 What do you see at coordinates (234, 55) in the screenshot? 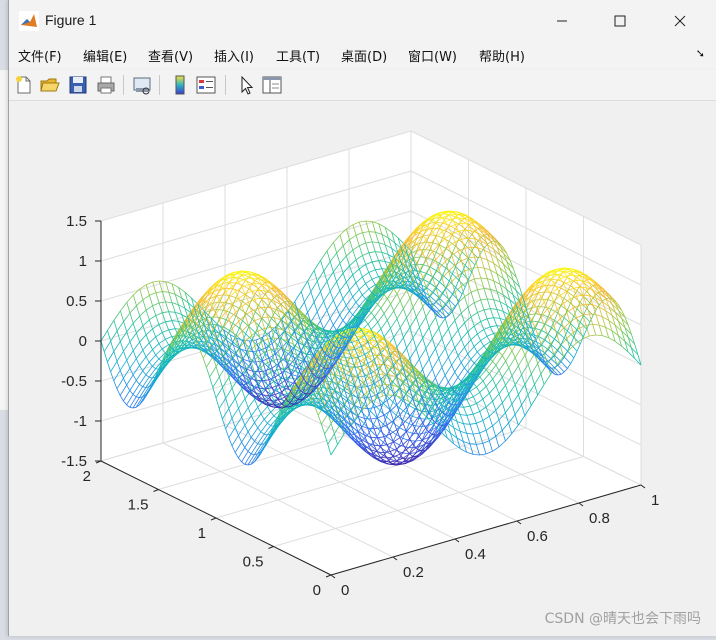
I see `menu-insert: 插入(I)` at bounding box center [234, 55].